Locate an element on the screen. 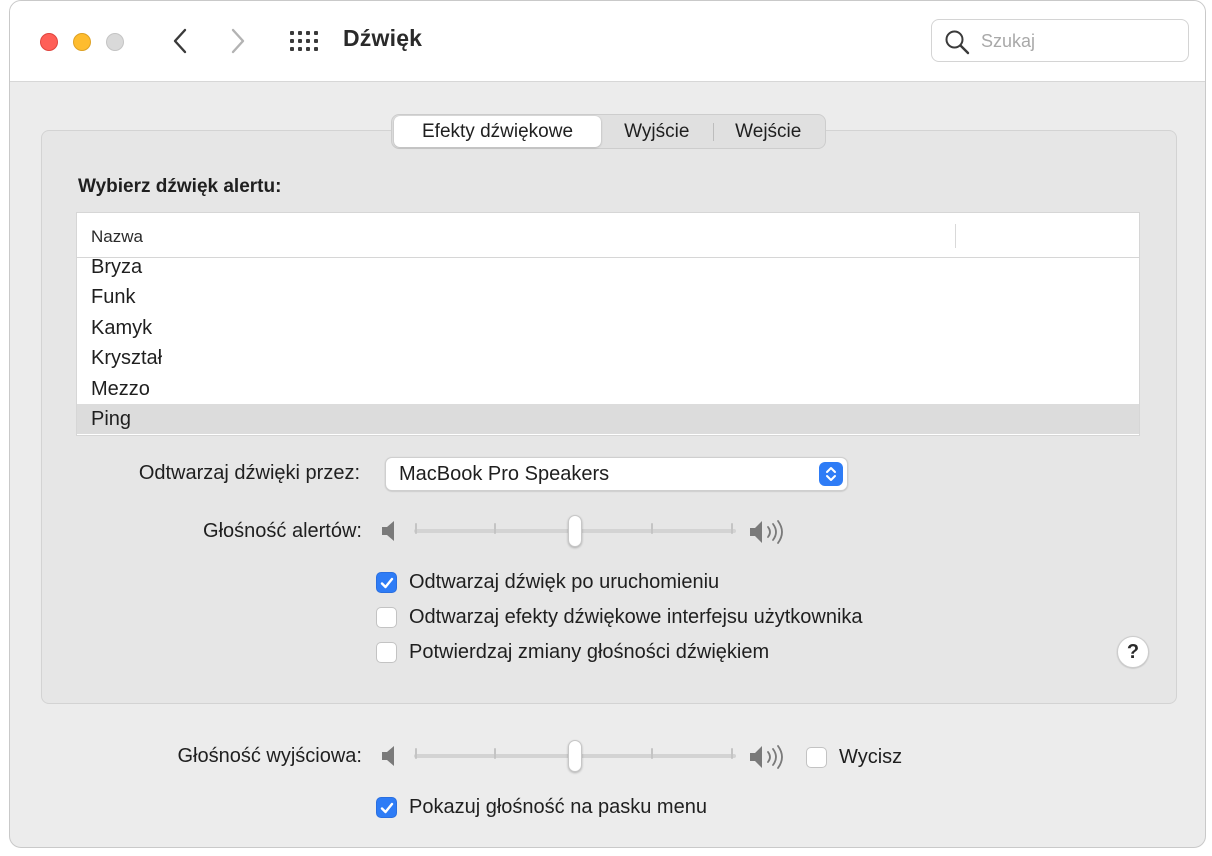  sound-row-ping: Ping is located at coordinates (608, 419).